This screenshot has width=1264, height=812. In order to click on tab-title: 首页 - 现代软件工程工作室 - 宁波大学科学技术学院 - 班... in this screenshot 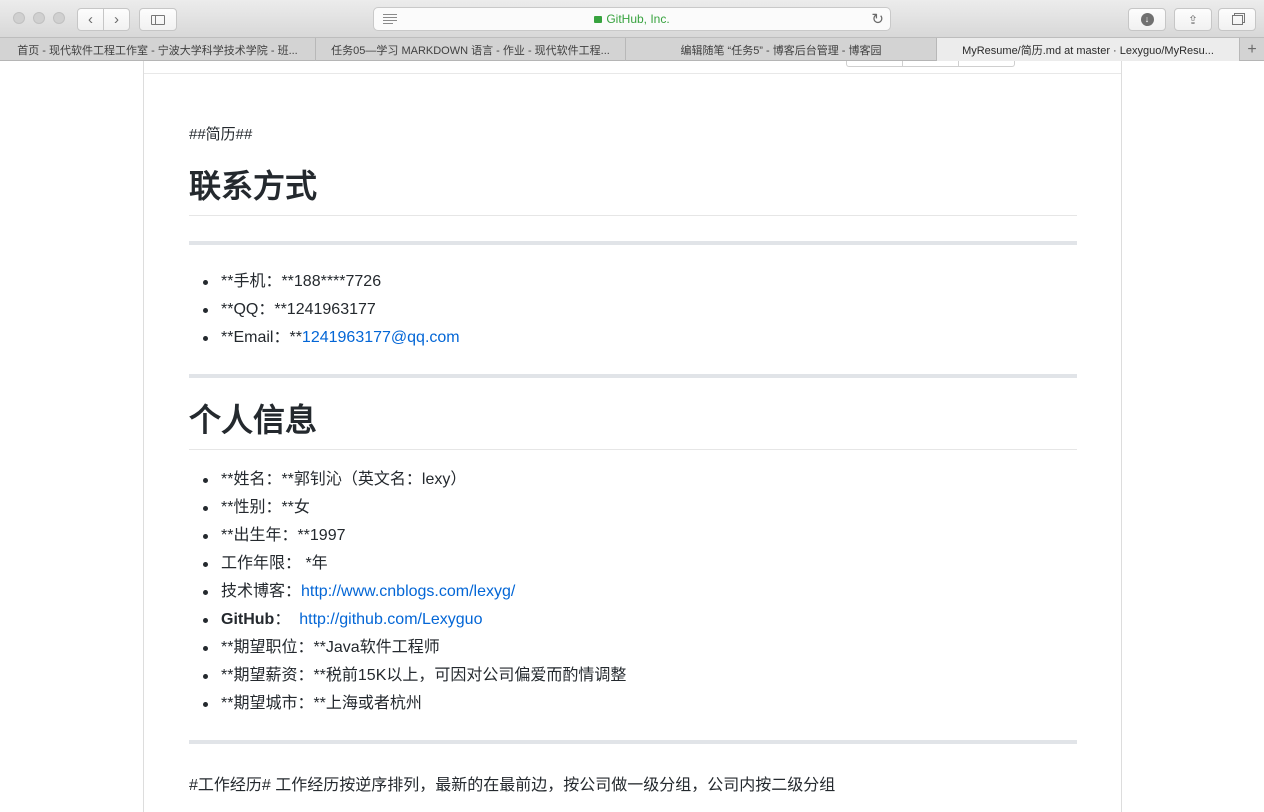, I will do `click(157, 50)`.